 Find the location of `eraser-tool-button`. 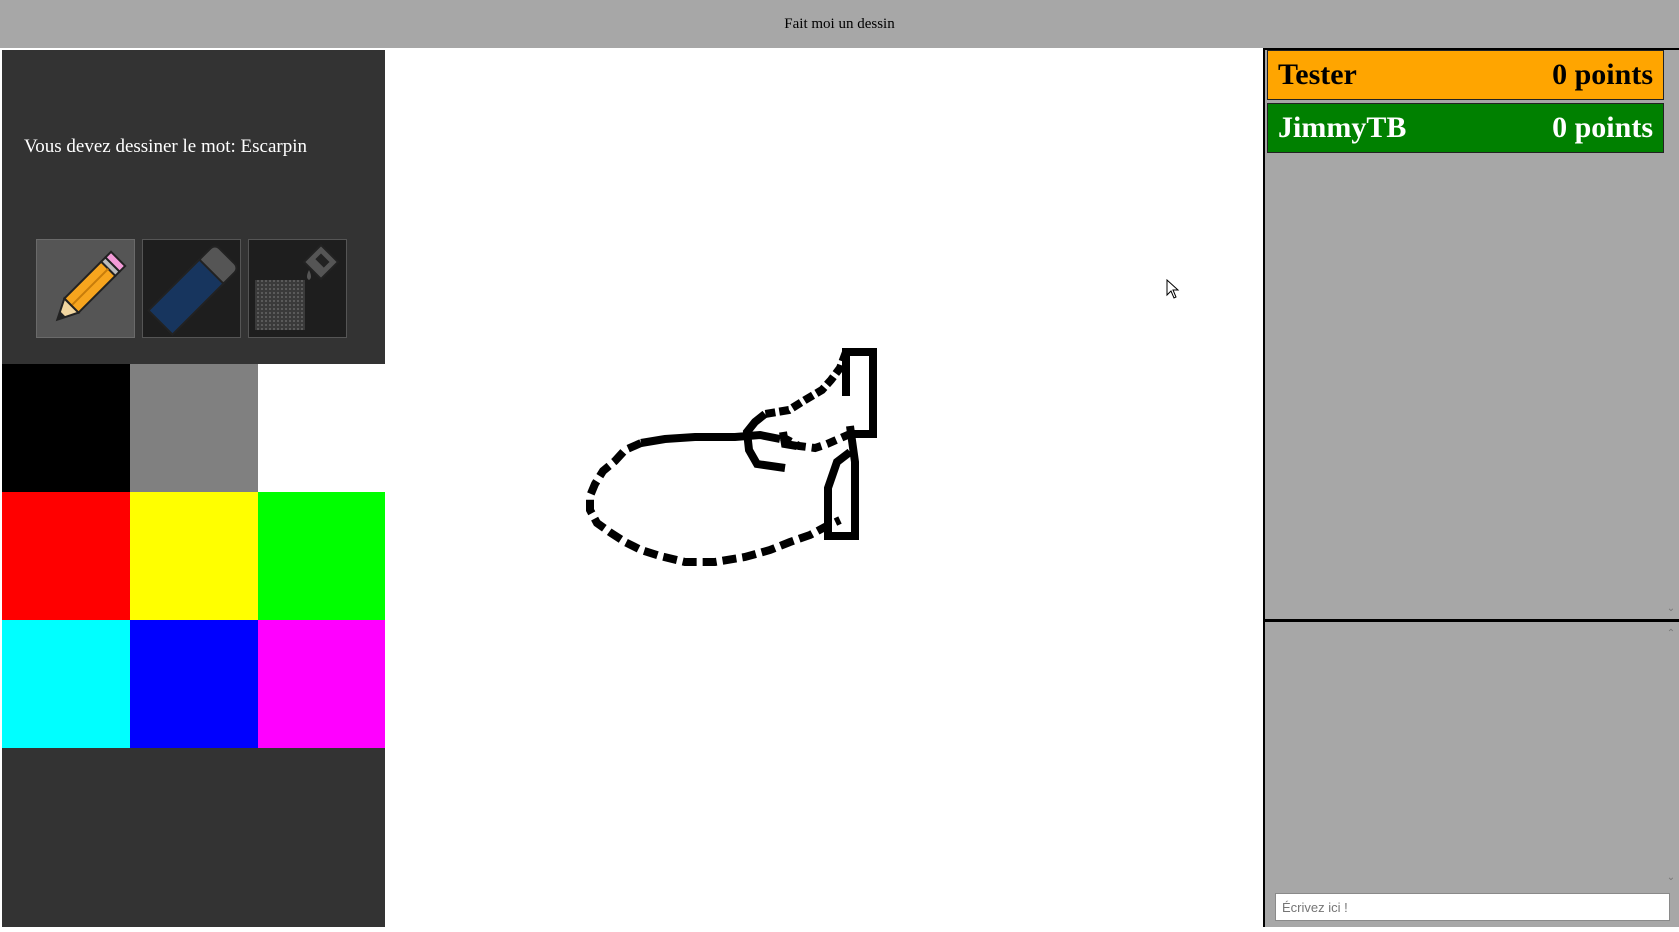

eraser-tool-button is located at coordinates (191, 288).